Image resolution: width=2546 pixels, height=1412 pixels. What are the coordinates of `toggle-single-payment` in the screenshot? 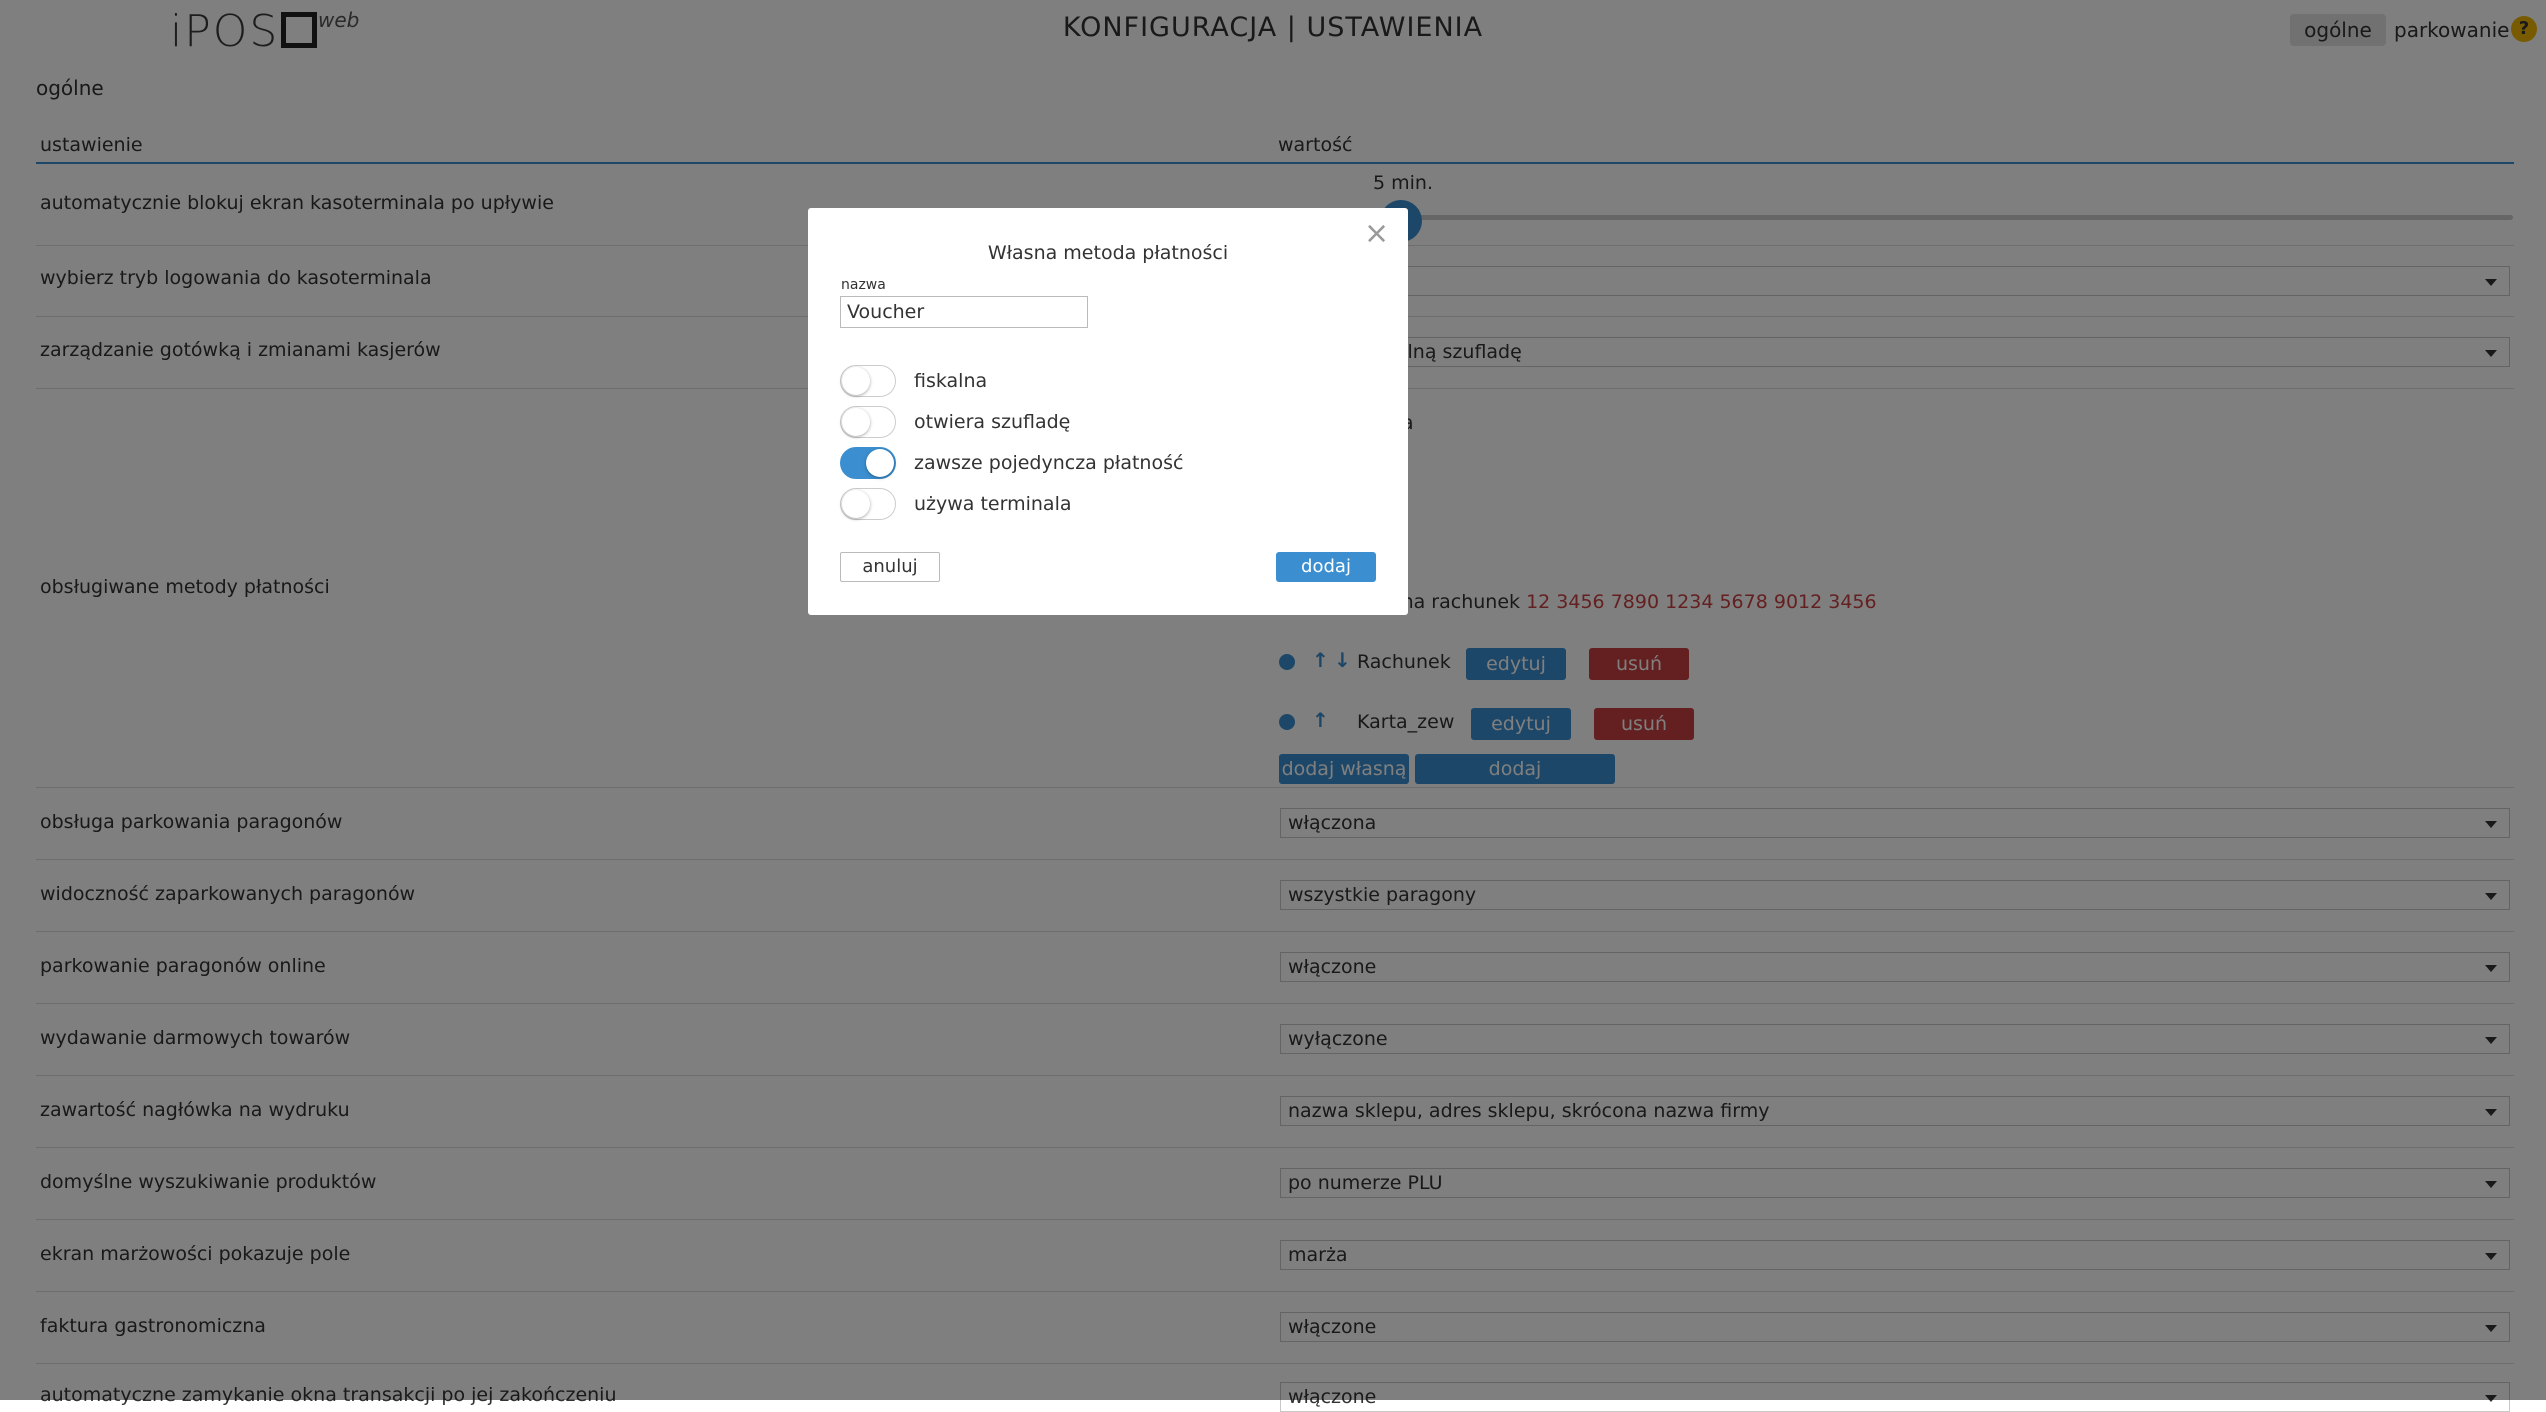 It's located at (868, 463).